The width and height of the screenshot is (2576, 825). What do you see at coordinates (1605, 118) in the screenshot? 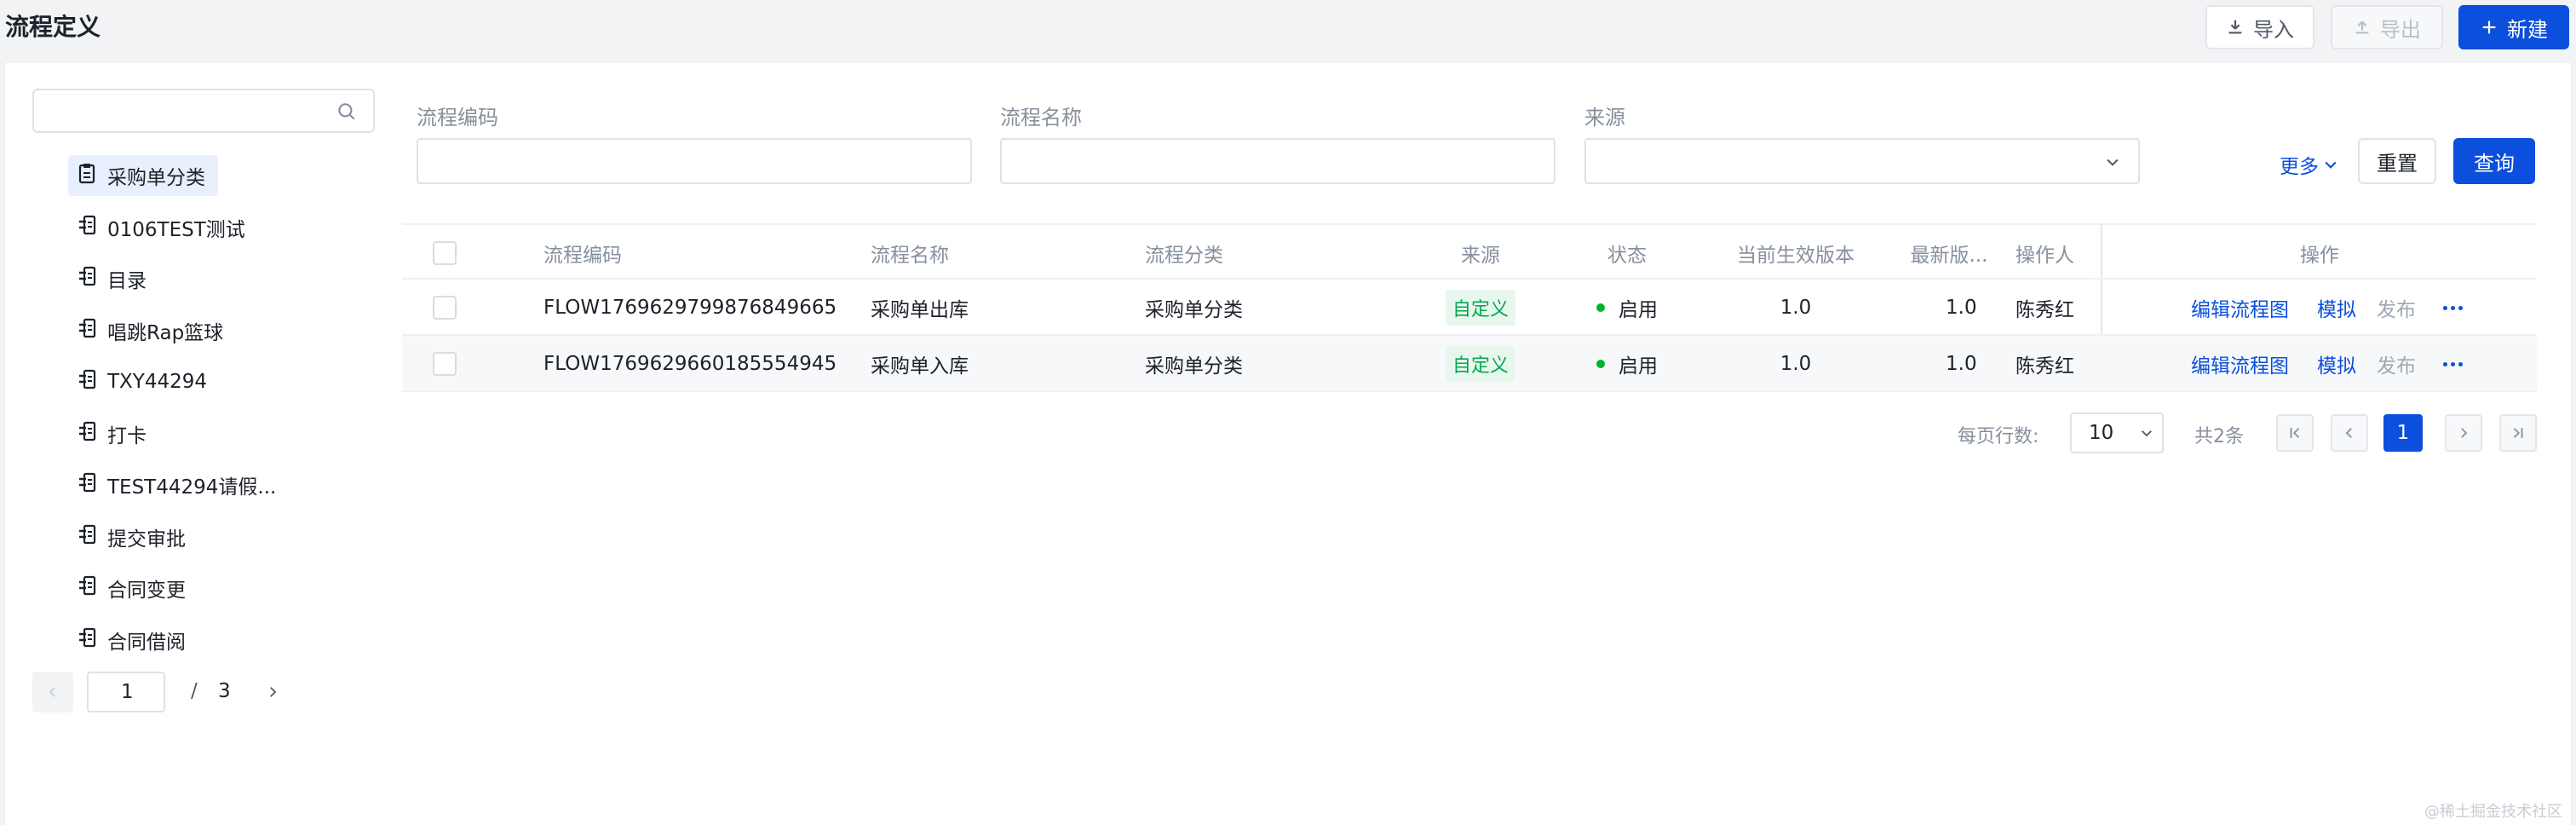
I see `source-filter-label: 来源` at bounding box center [1605, 118].